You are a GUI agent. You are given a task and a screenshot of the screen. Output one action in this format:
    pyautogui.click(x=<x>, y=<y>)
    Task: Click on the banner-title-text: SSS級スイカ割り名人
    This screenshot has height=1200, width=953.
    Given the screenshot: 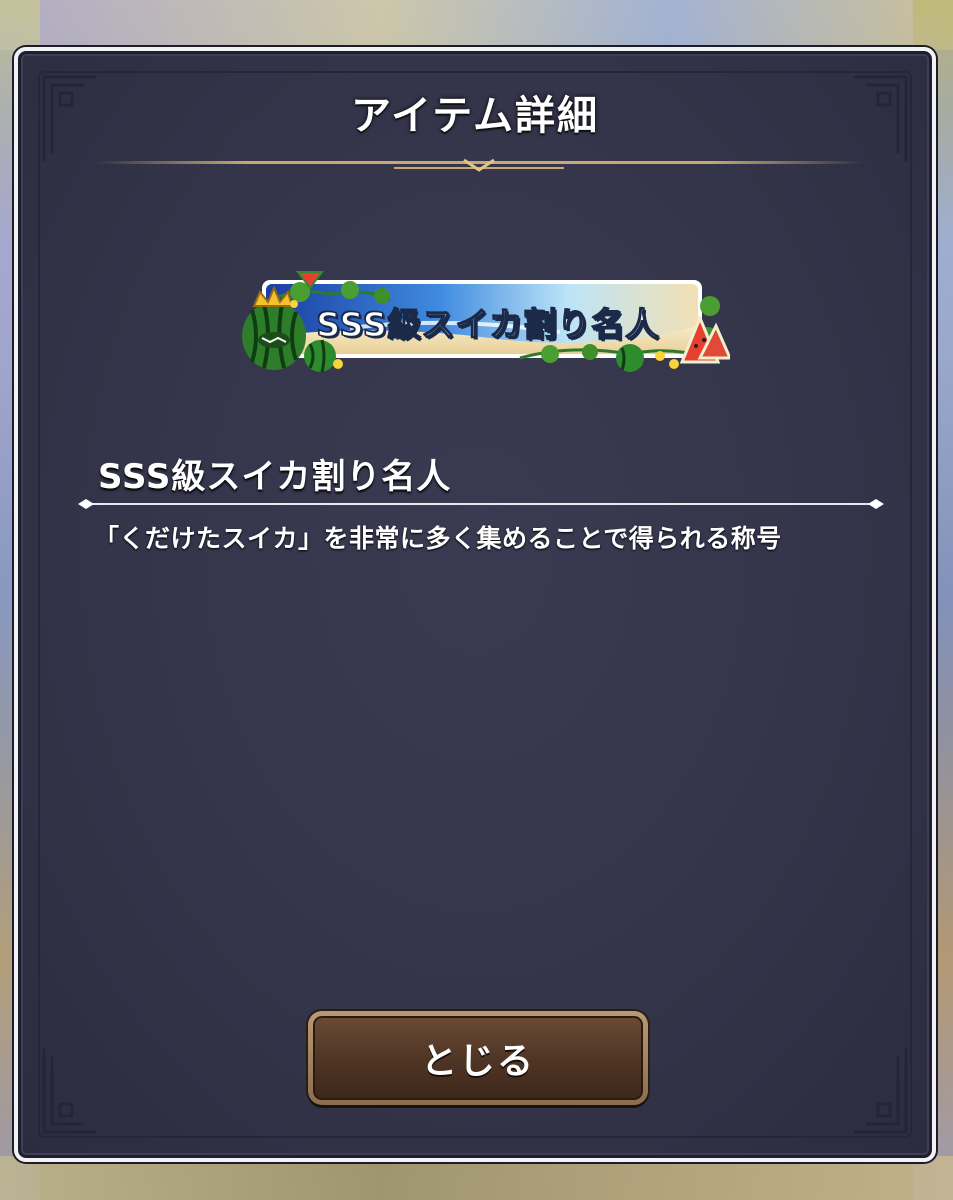 What is the action you would take?
    pyautogui.click(x=488, y=324)
    